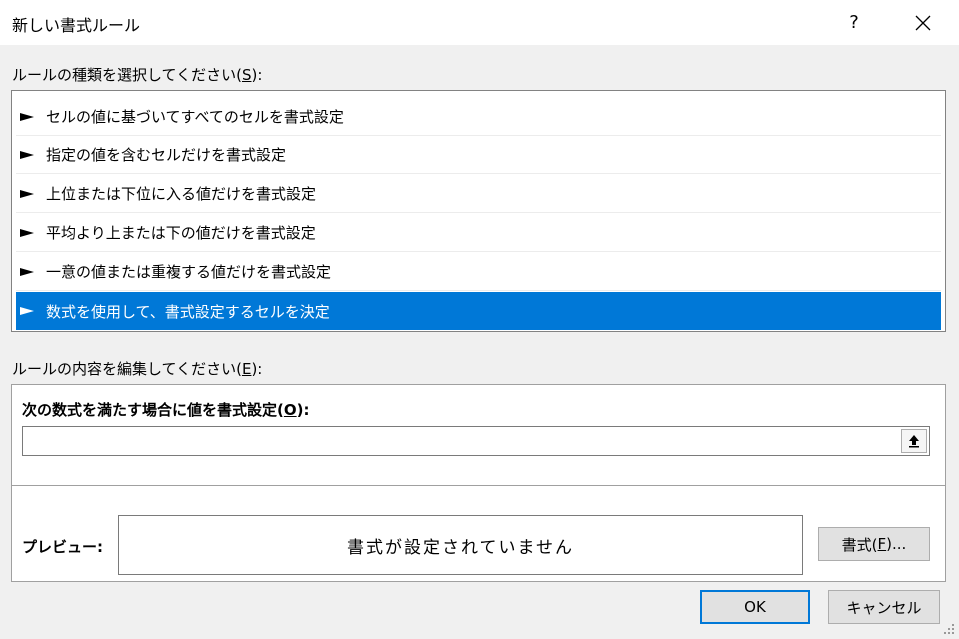 The width and height of the screenshot is (959, 639). Describe the element at coordinates (478, 485) in the screenshot. I see `panel-divider` at that location.